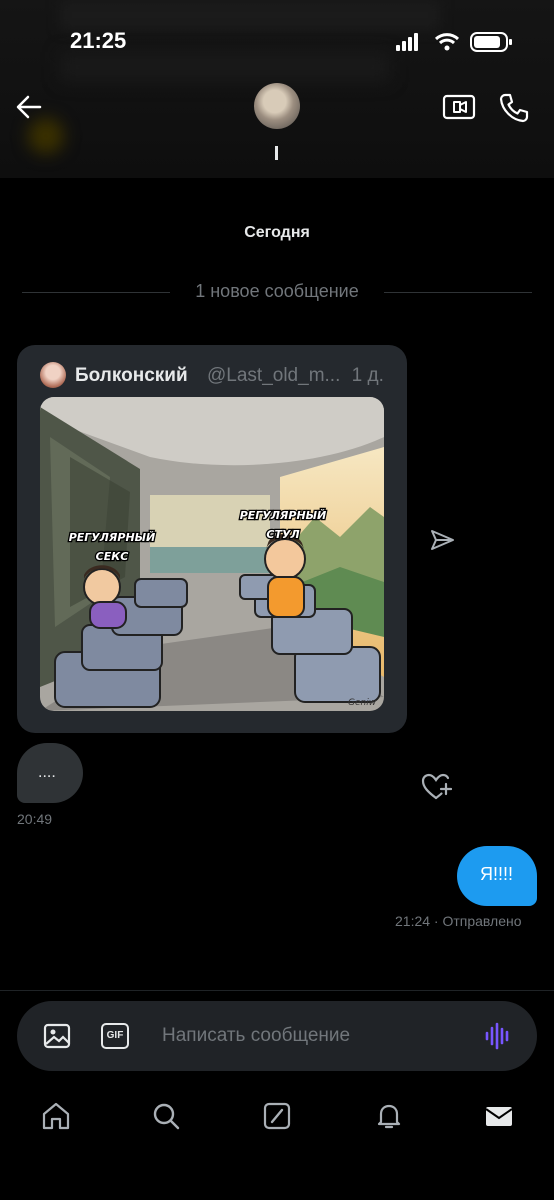 The image size is (554, 1200). I want to click on home-icon, so click(56, 1116).